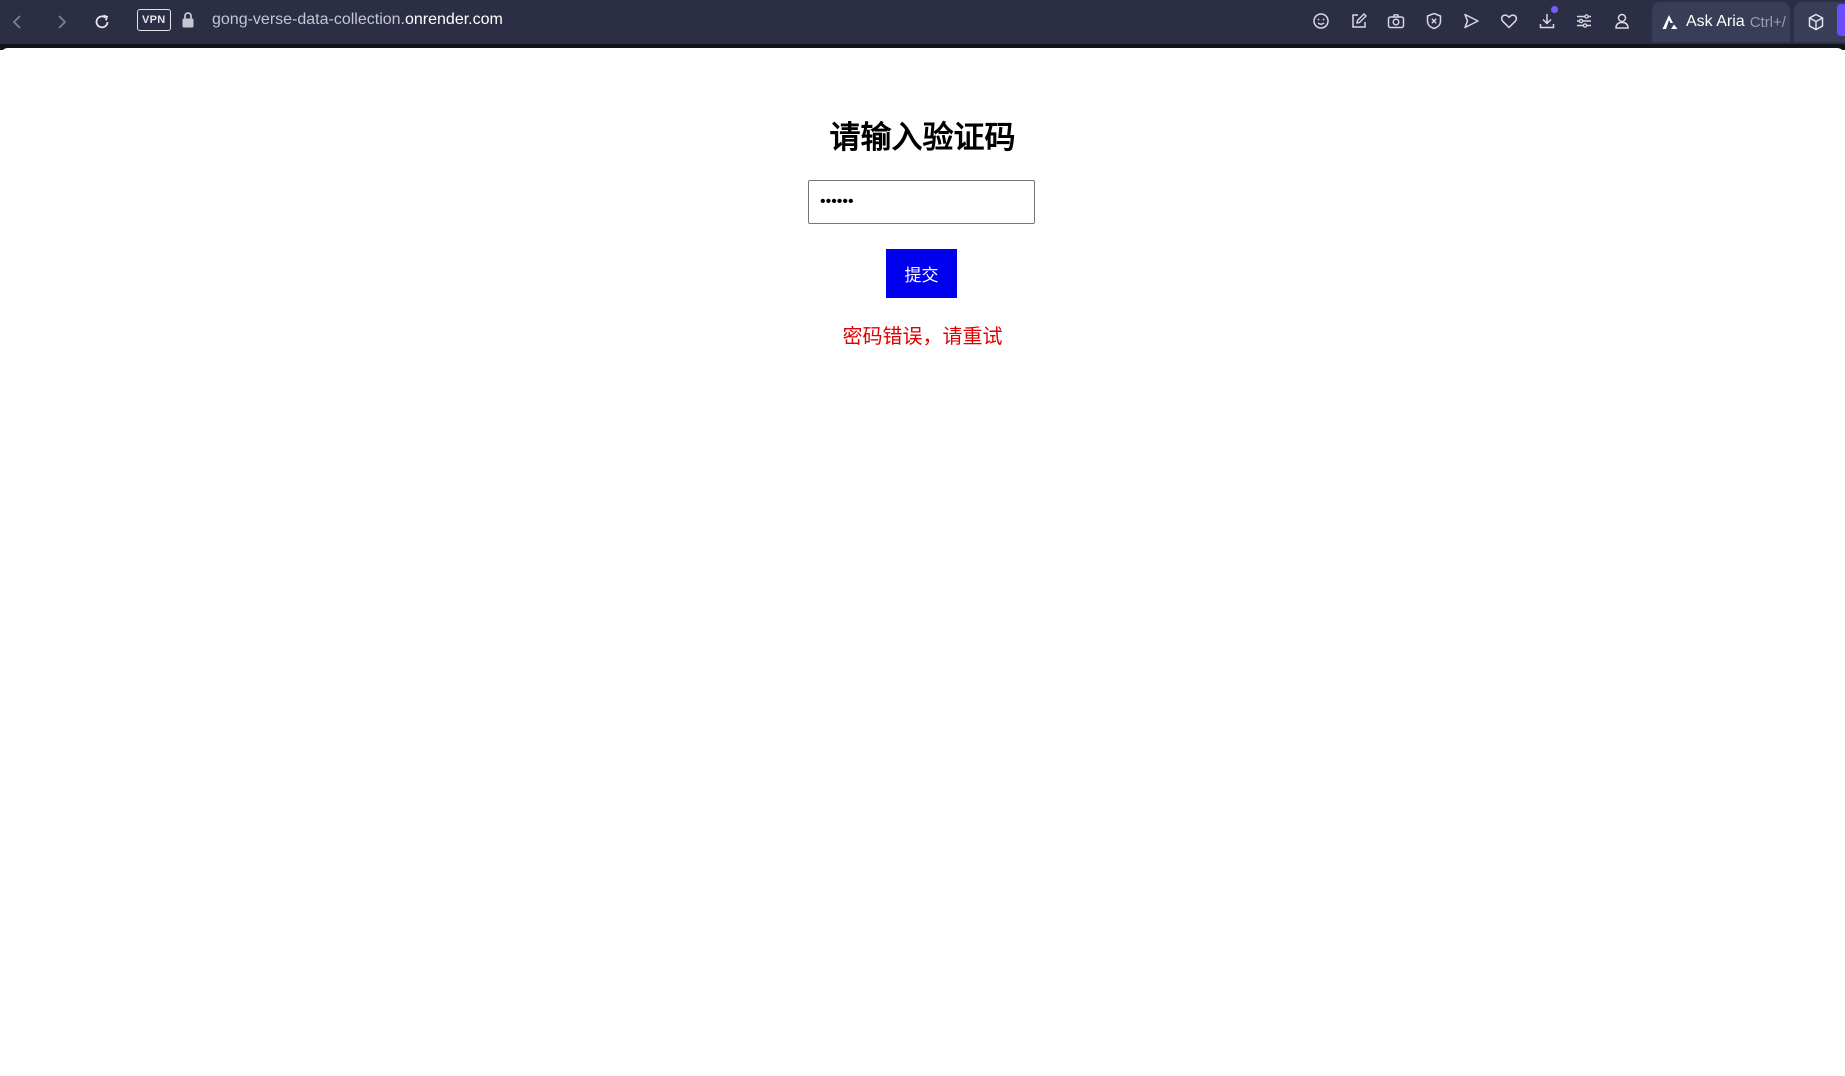  Describe the element at coordinates (308, 19) in the screenshot. I see `url-prefix: gong-verse-data-collection.` at that location.